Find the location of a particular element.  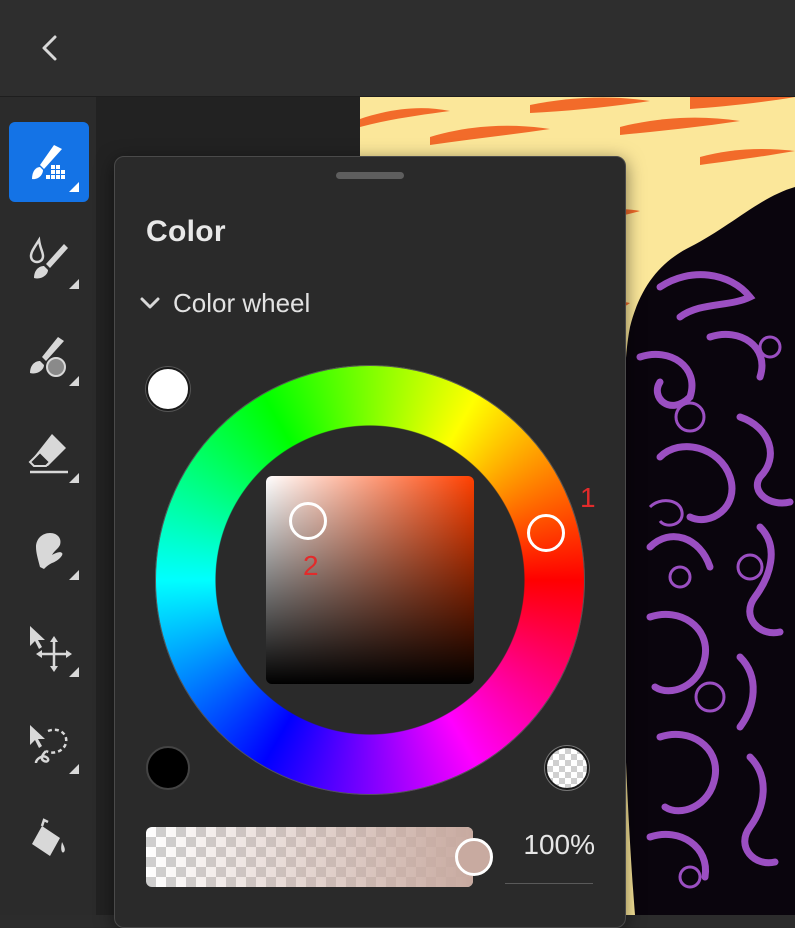

top-bar is located at coordinates (397, 48).